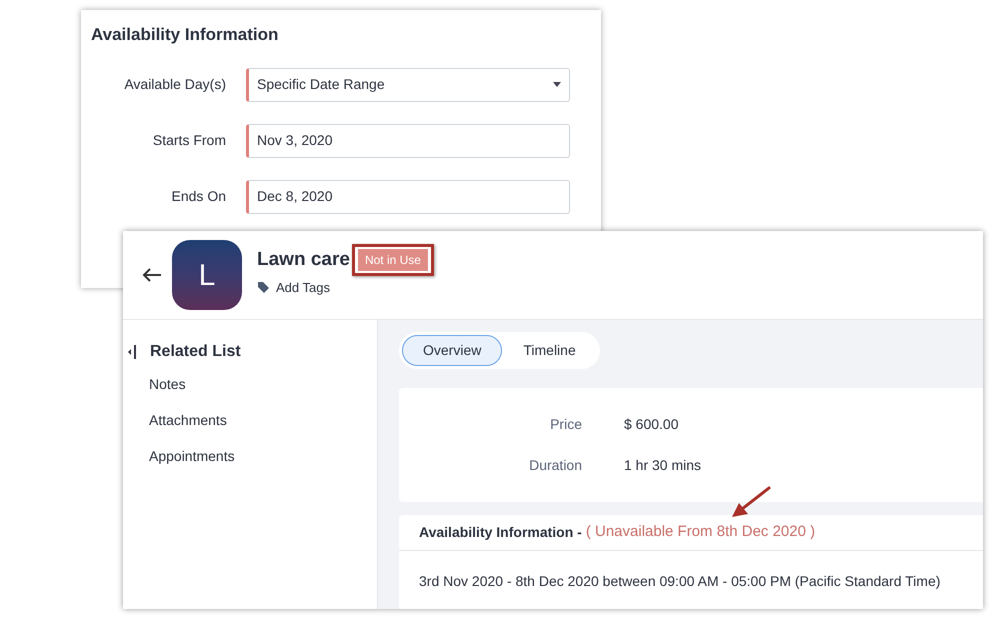 The width and height of the screenshot is (993, 618). What do you see at coordinates (555, 465) in the screenshot?
I see `detail-label: Duration` at bounding box center [555, 465].